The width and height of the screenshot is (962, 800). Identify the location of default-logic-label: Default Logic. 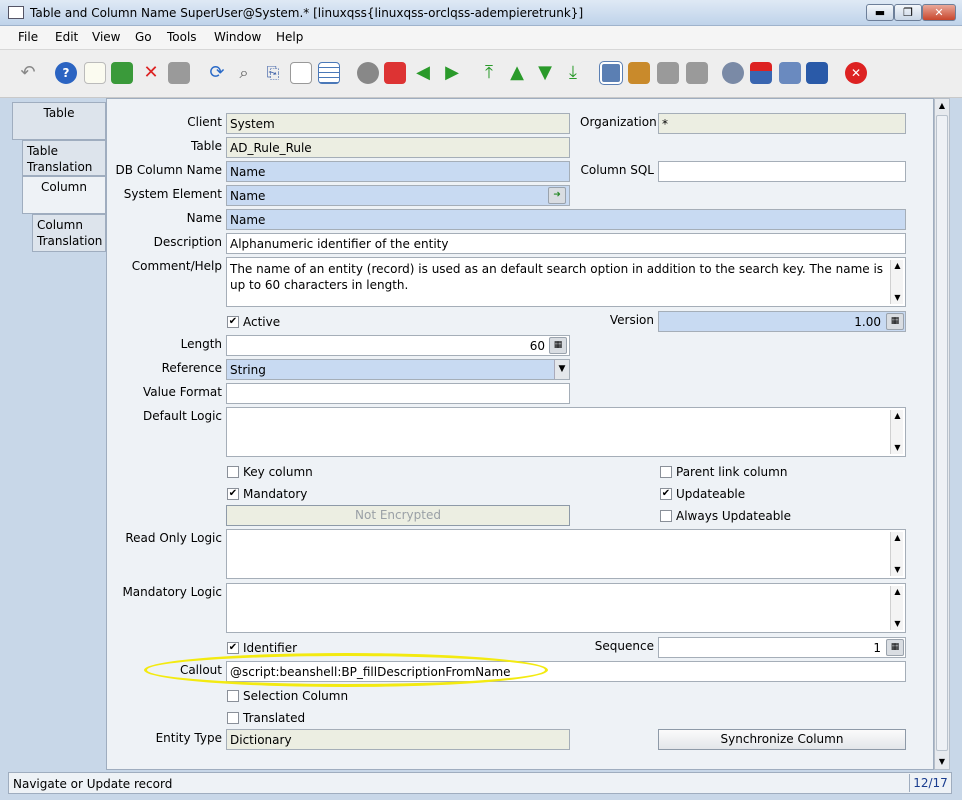
(182, 416).